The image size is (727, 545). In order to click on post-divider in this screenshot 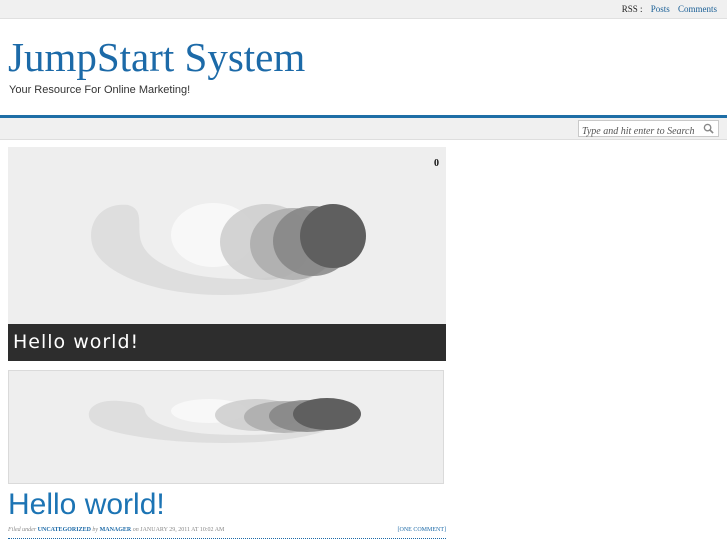, I will do `click(227, 538)`.